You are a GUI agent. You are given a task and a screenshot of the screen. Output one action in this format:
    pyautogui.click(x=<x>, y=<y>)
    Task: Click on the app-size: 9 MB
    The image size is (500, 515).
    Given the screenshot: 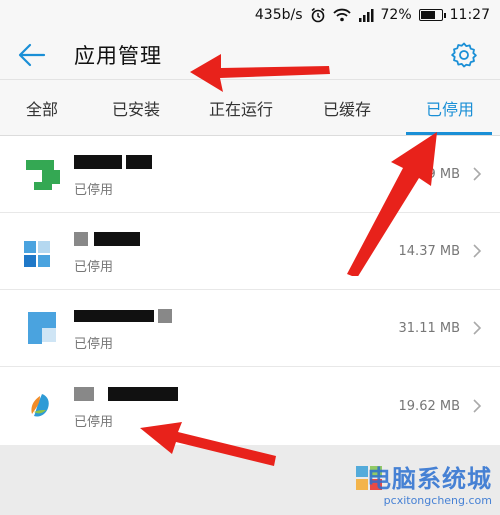 What is the action you would take?
    pyautogui.click(x=443, y=174)
    